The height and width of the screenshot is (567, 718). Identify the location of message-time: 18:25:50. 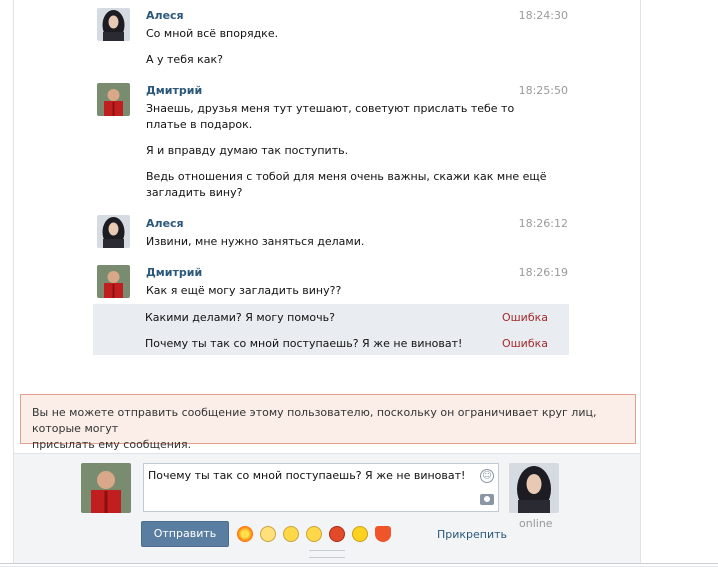
(543, 90).